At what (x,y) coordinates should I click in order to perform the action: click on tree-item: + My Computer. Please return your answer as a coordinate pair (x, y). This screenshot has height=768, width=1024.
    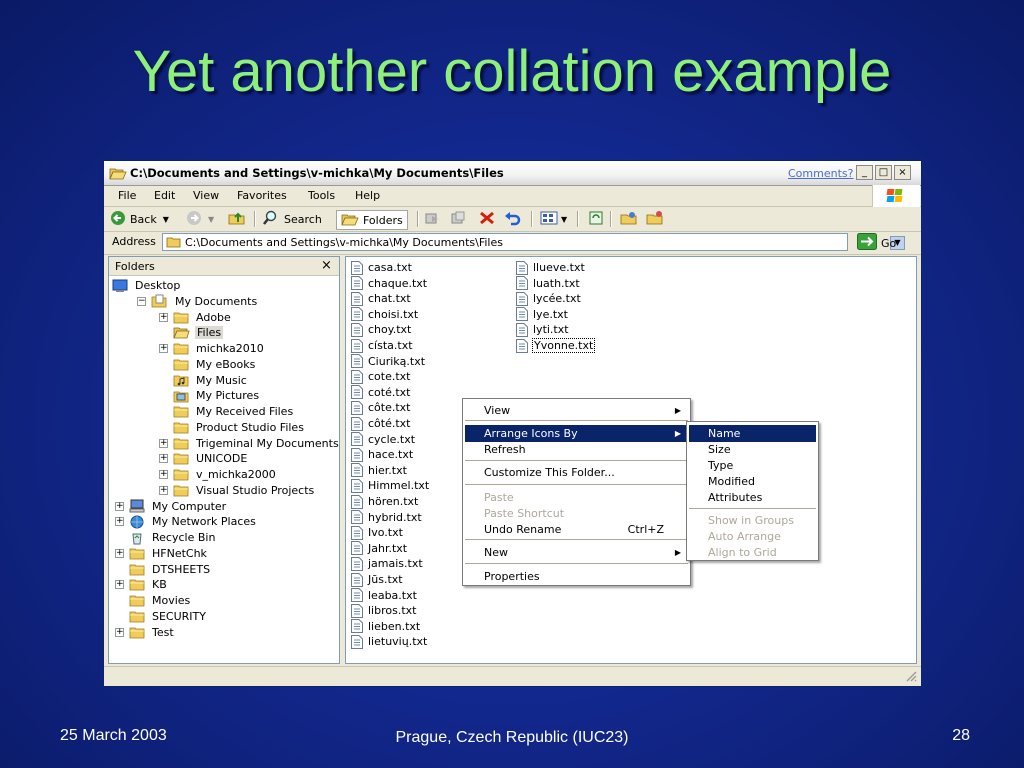
    Looking at the image, I should click on (171, 506).